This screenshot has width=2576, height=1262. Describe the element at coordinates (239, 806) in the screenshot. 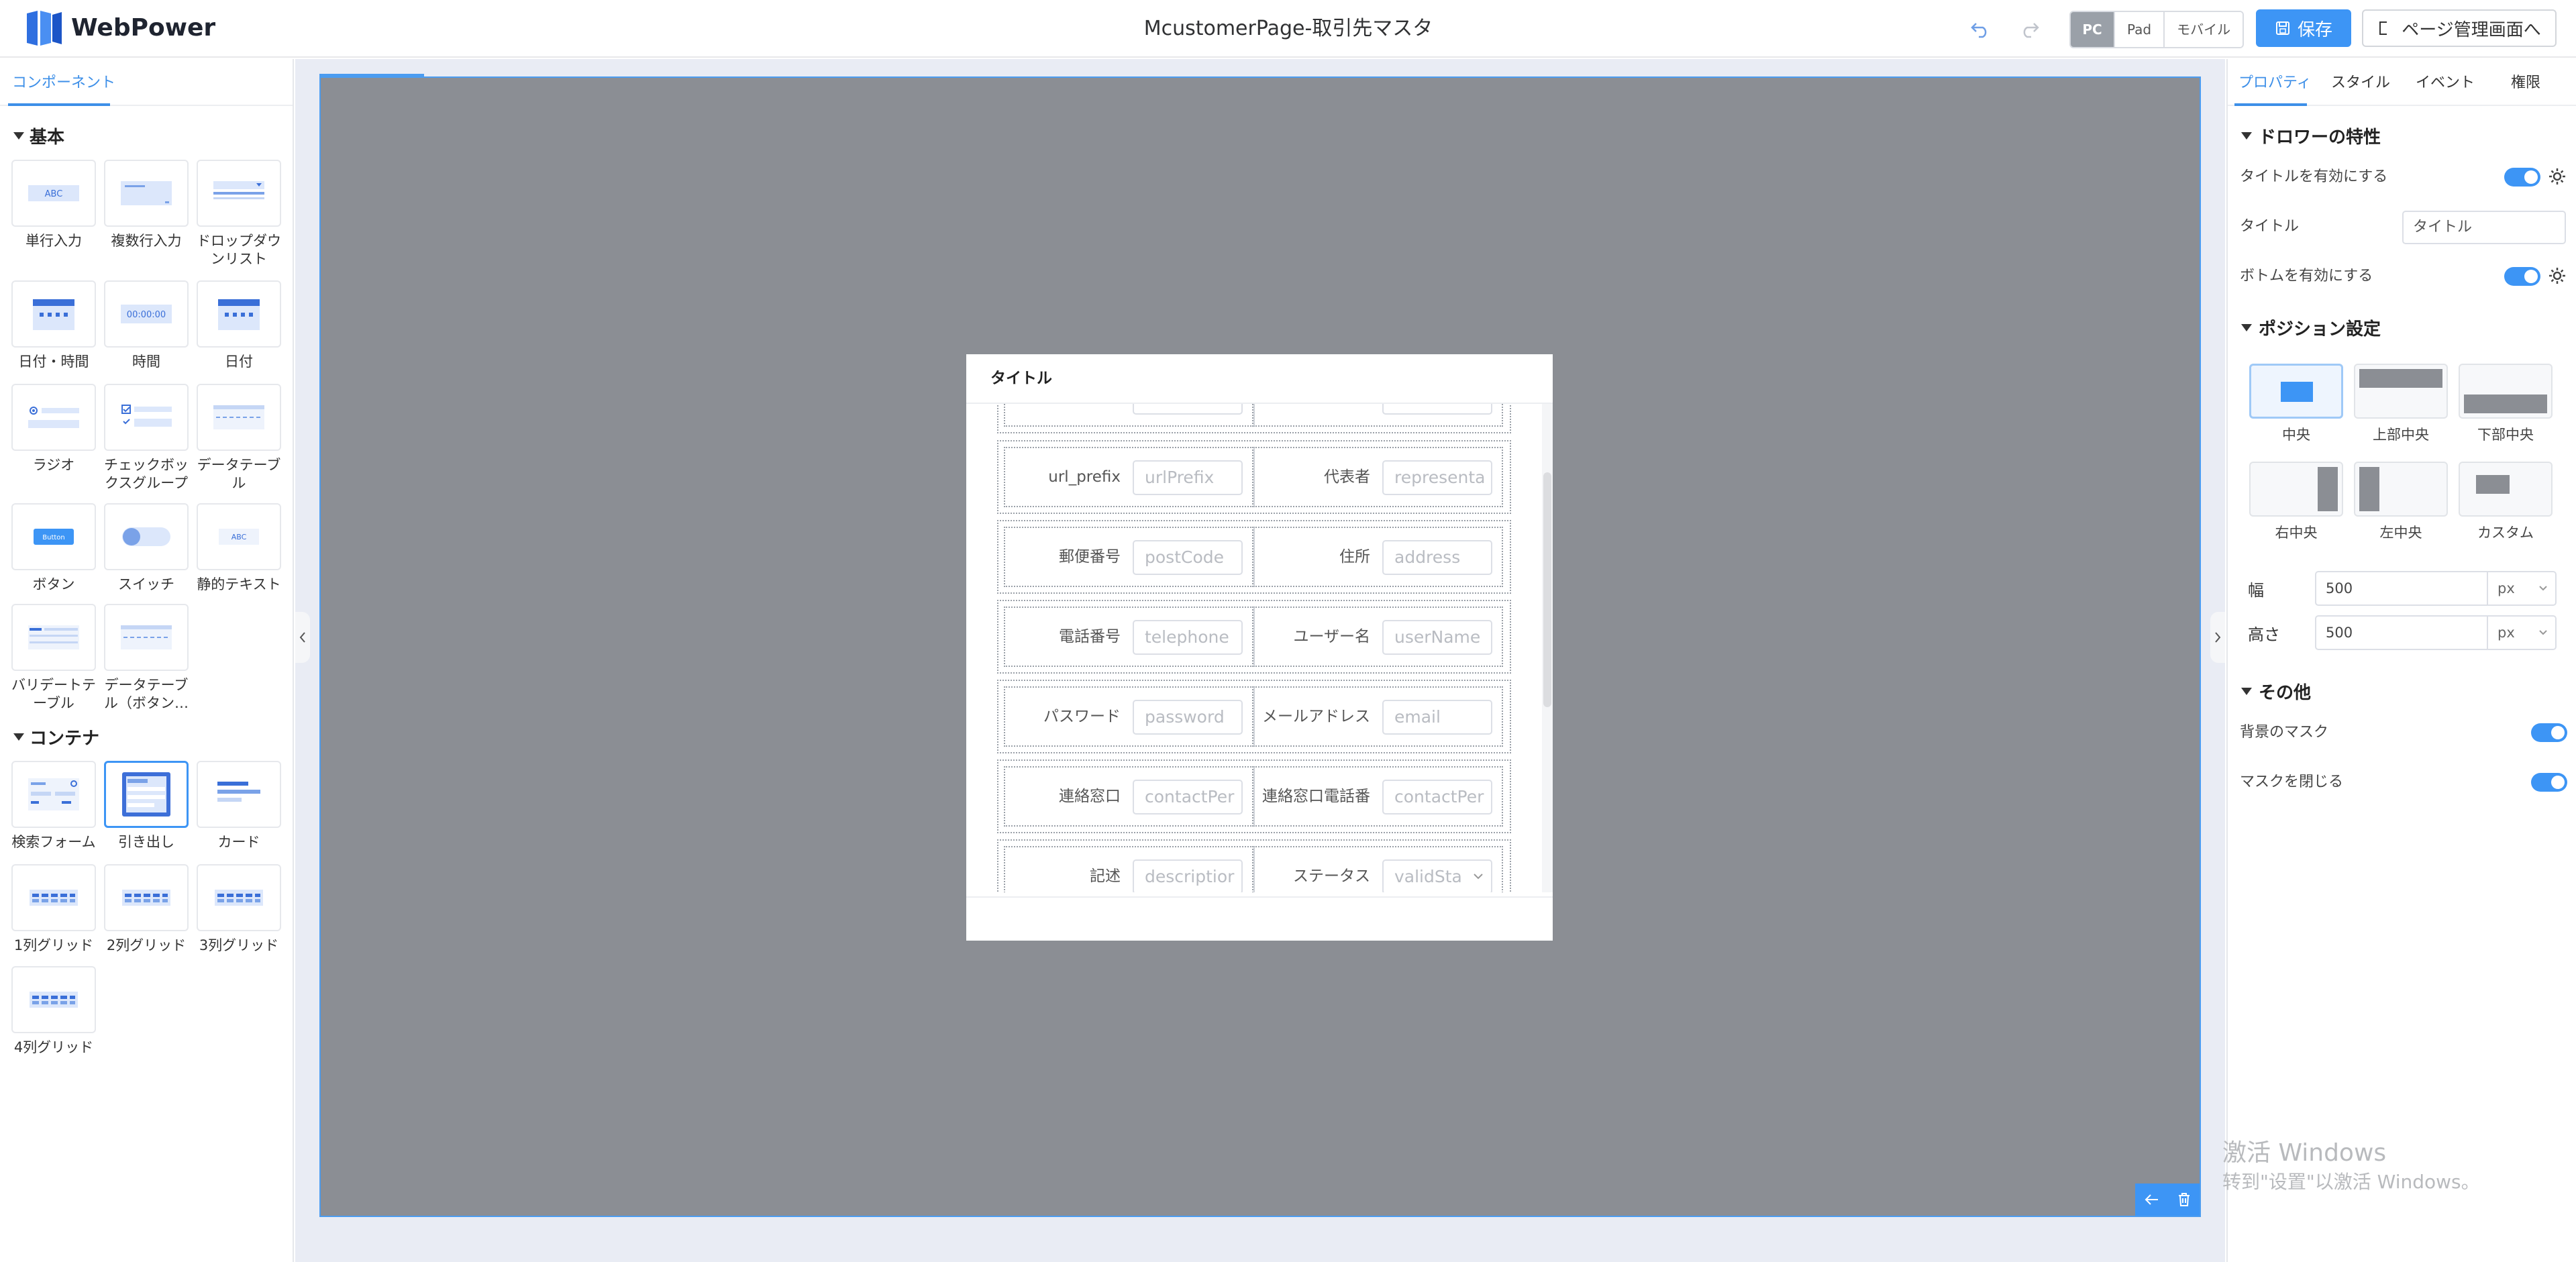

I see `comp-card: カード` at that location.